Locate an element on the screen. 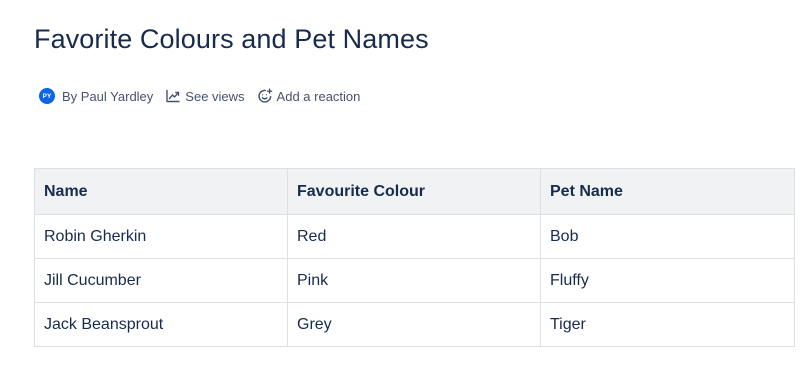 The image size is (812, 372). table-header-row: Name Favourite Colour Pet Name is located at coordinates (414, 191).